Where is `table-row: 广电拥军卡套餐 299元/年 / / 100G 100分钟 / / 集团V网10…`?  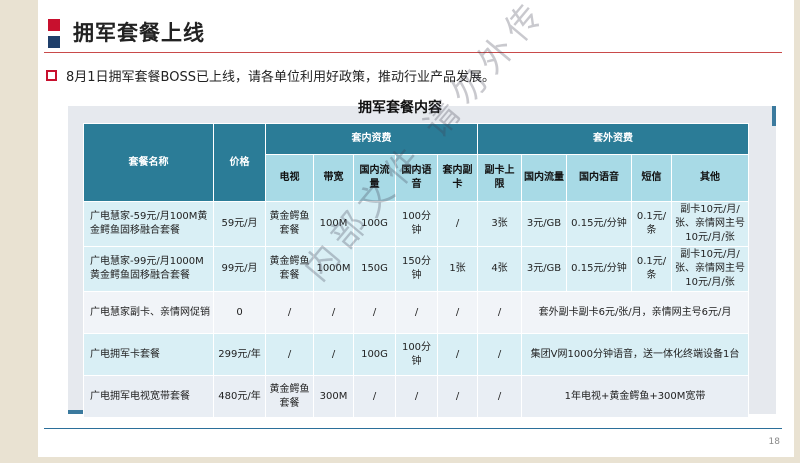 table-row: 广电拥军卡套餐 299元/年 / / 100G 100分钟 / / 集团V网10… is located at coordinates (416, 354).